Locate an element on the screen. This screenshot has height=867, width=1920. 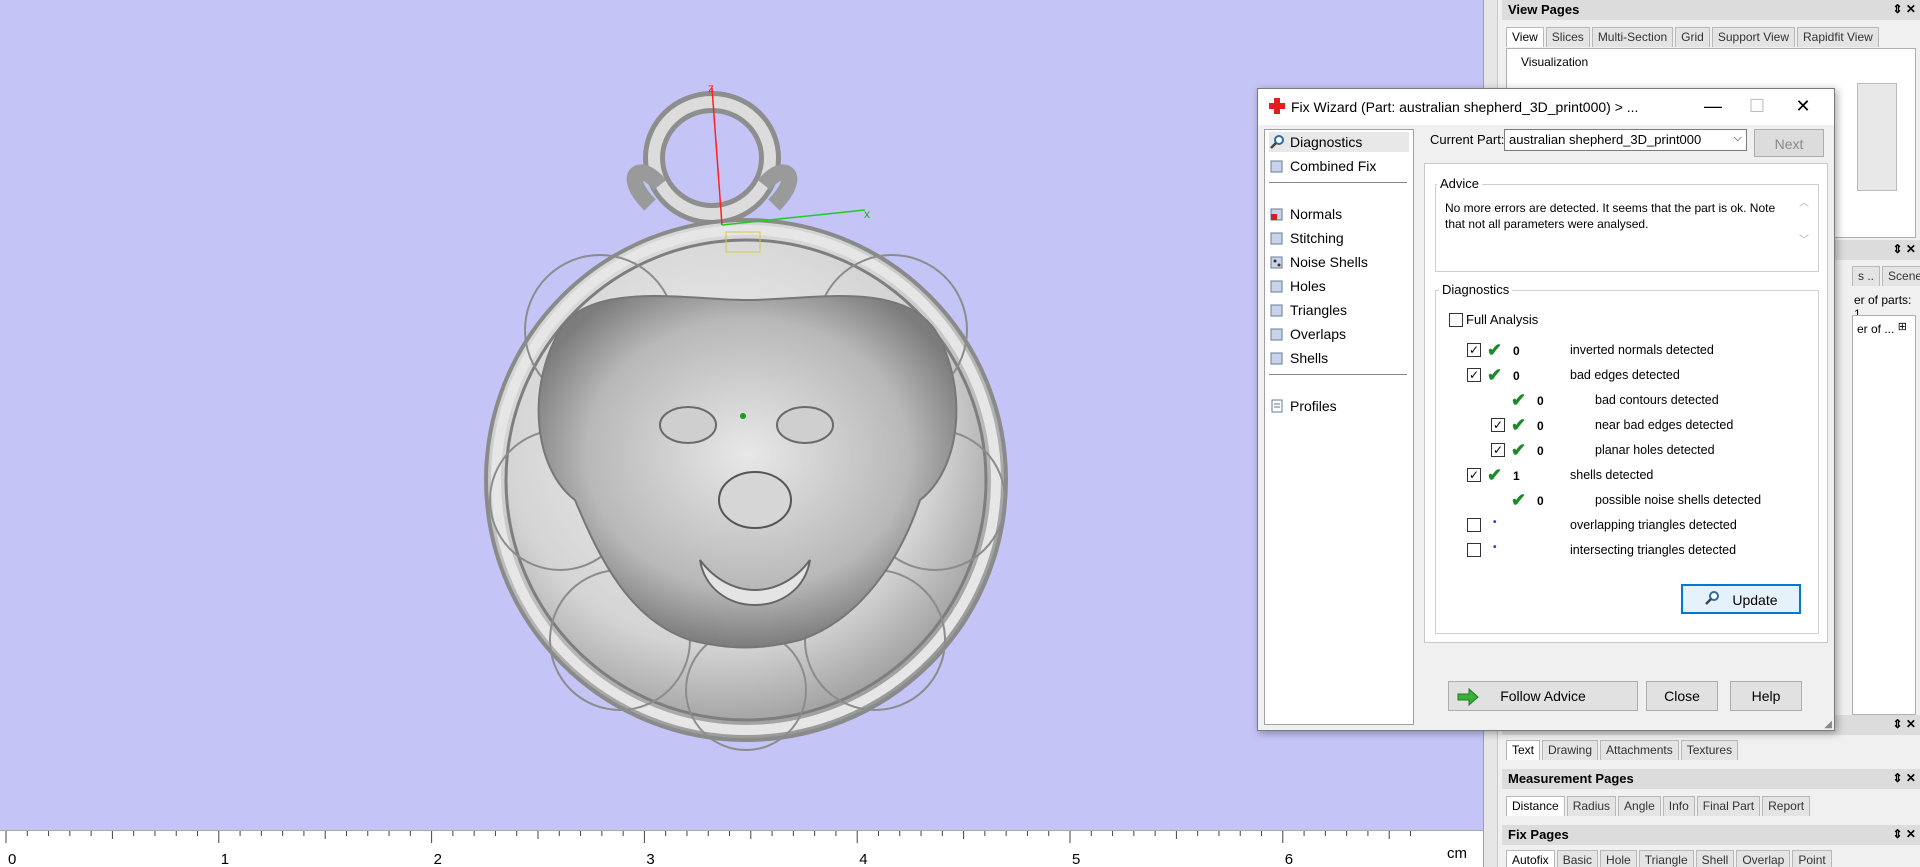
tab-distance: Distance is located at coordinates (1535, 806).